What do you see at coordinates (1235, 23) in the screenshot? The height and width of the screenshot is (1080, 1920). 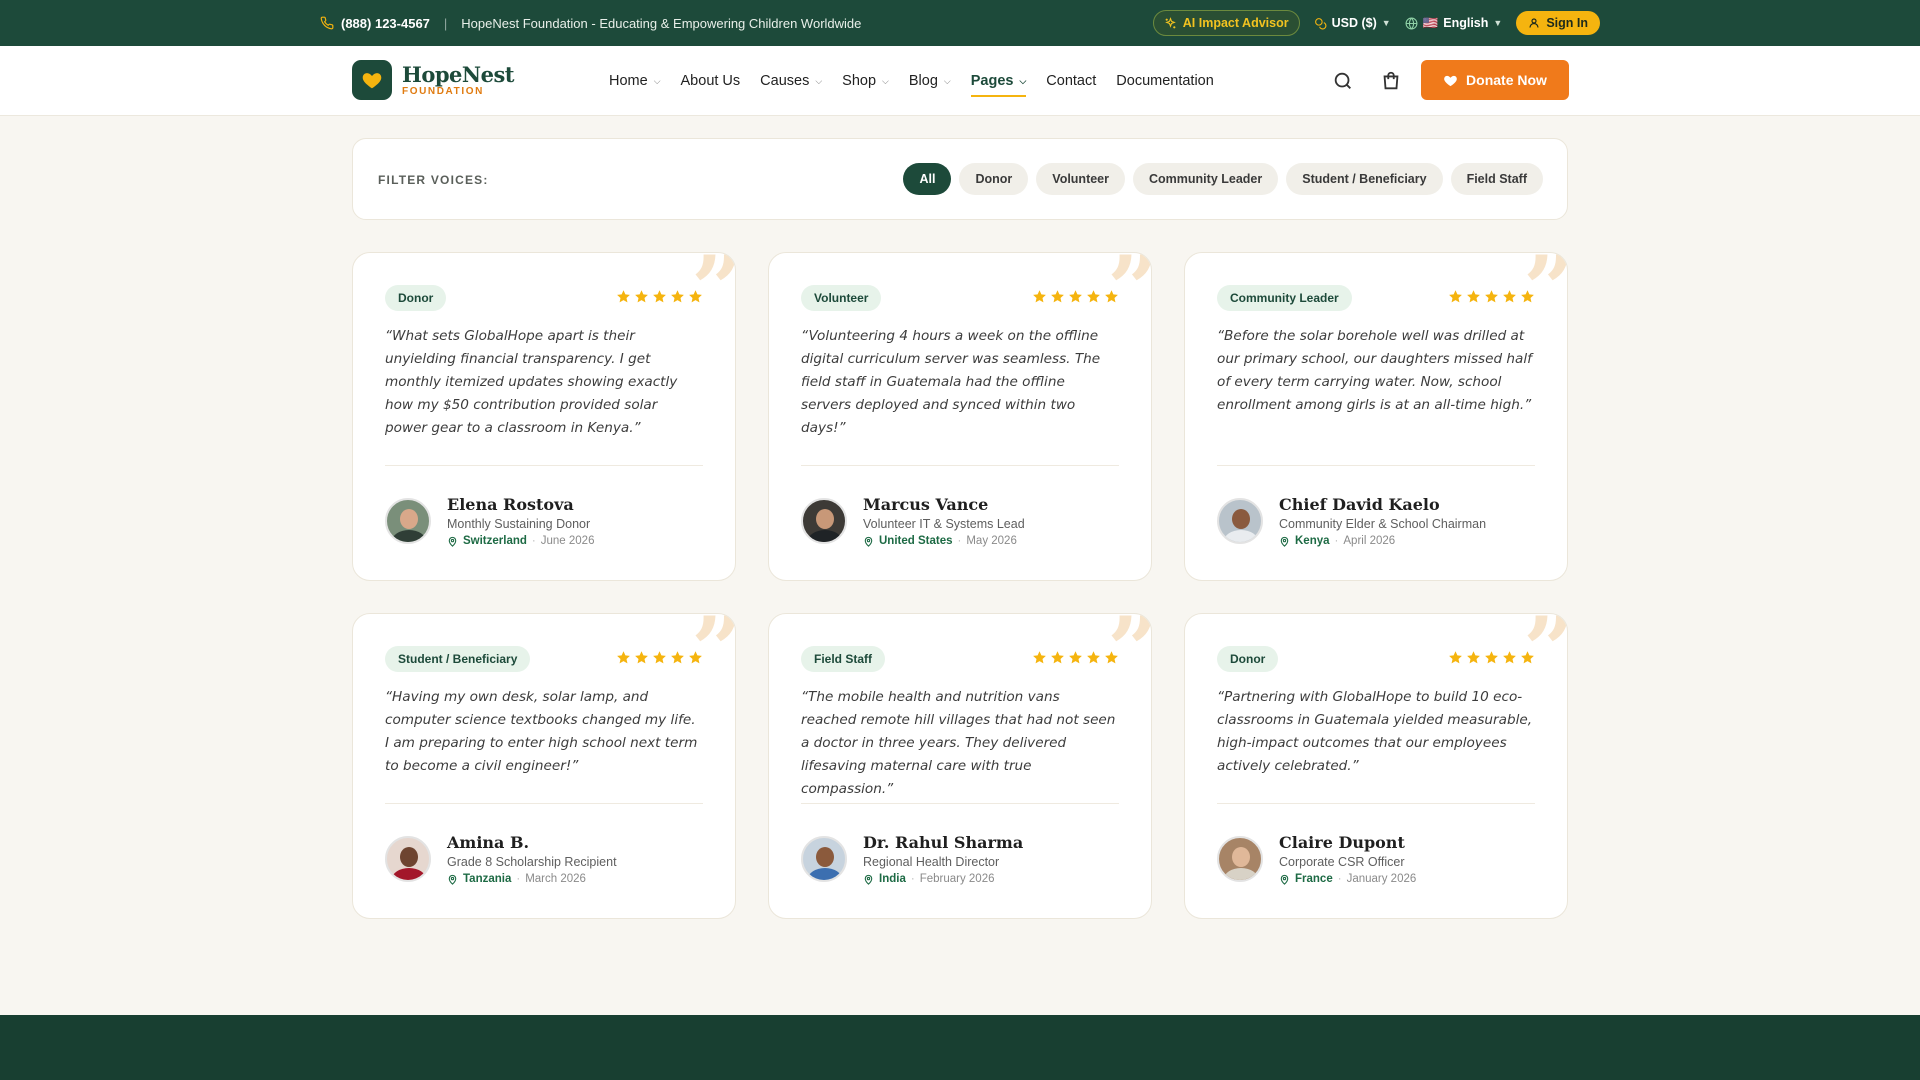 I see `ai-advisor-label: AI Impact Advisor` at bounding box center [1235, 23].